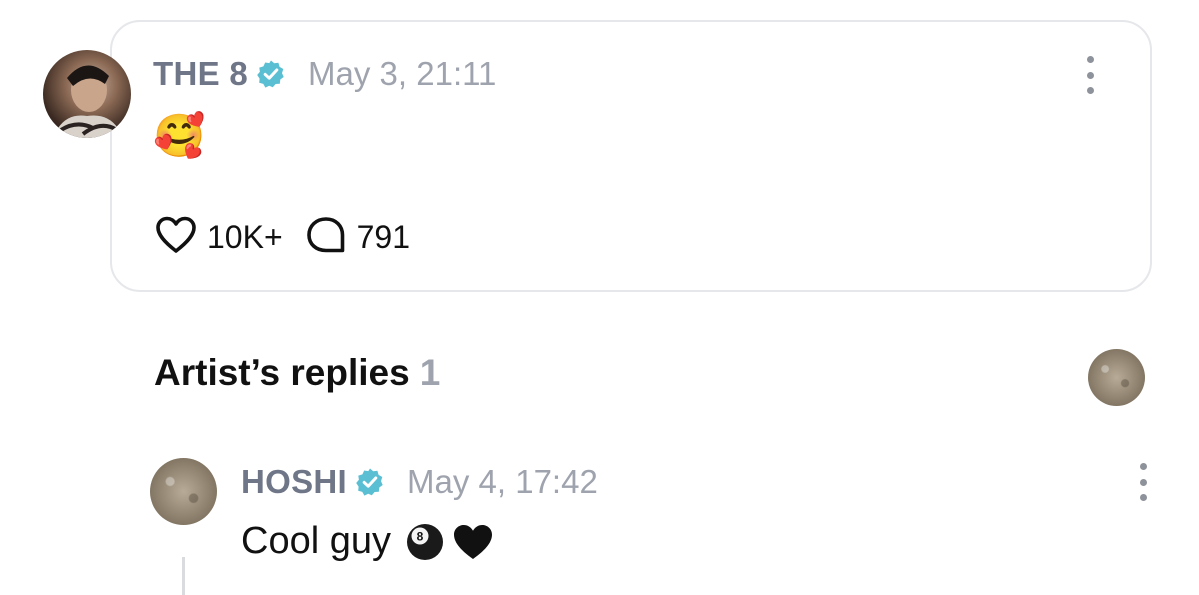 Image resolution: width=1199 pixels, height=595 pixels. I want to click on post-author-avatar, so click(87, 94).